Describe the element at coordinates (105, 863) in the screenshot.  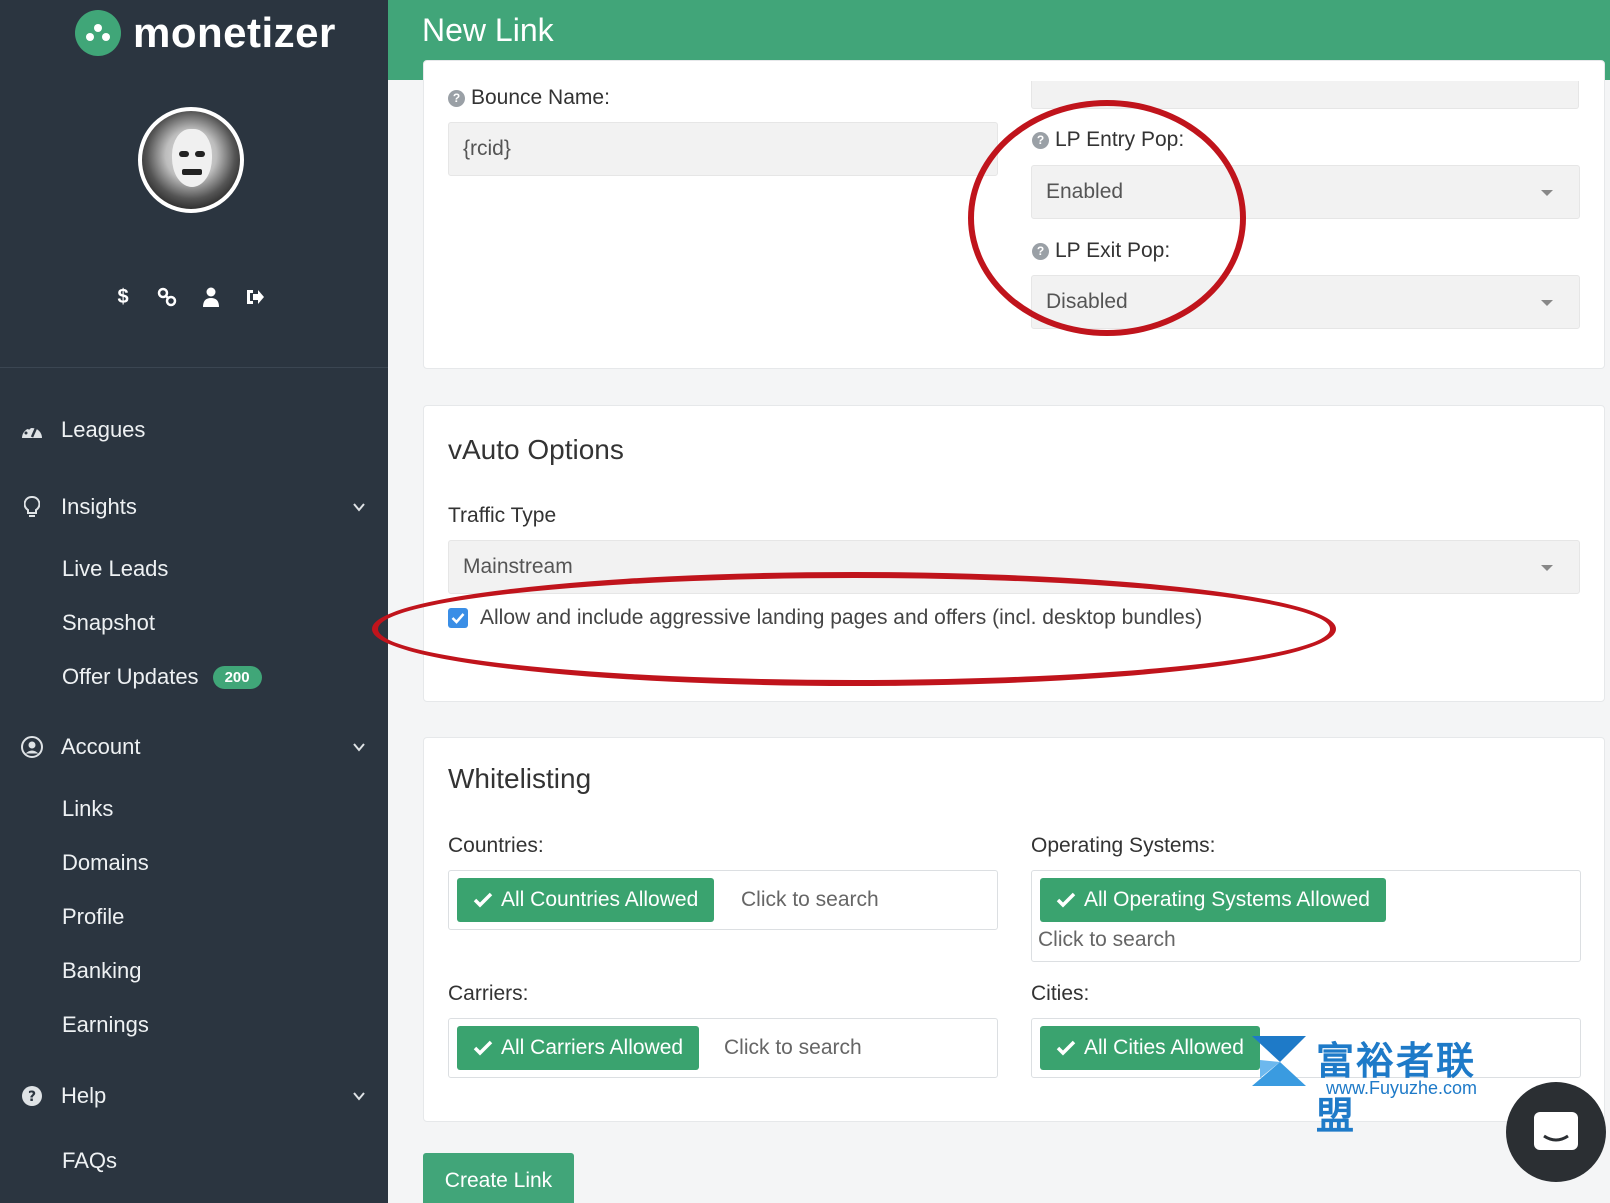
I see `nav-domains: Domains` at that location.